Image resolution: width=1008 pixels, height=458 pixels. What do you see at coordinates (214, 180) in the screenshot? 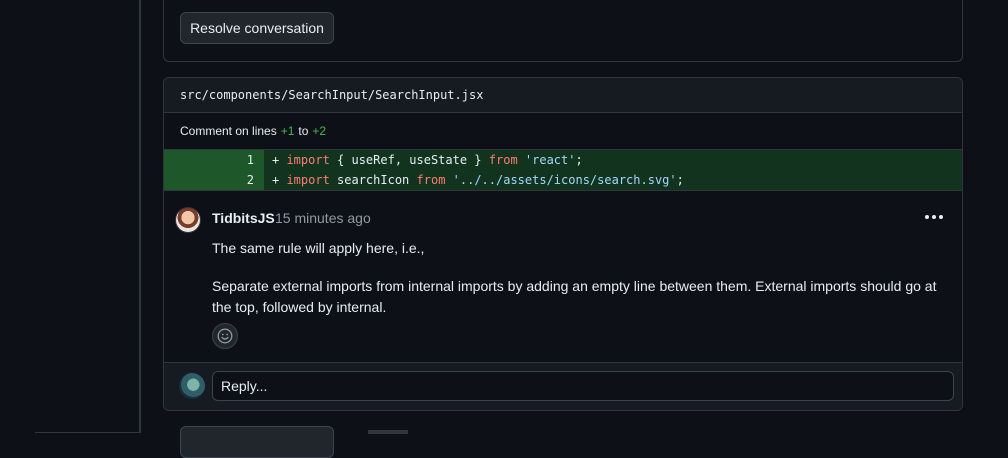
I see `diff-line-number: 2` at bounding box center [214, 180].